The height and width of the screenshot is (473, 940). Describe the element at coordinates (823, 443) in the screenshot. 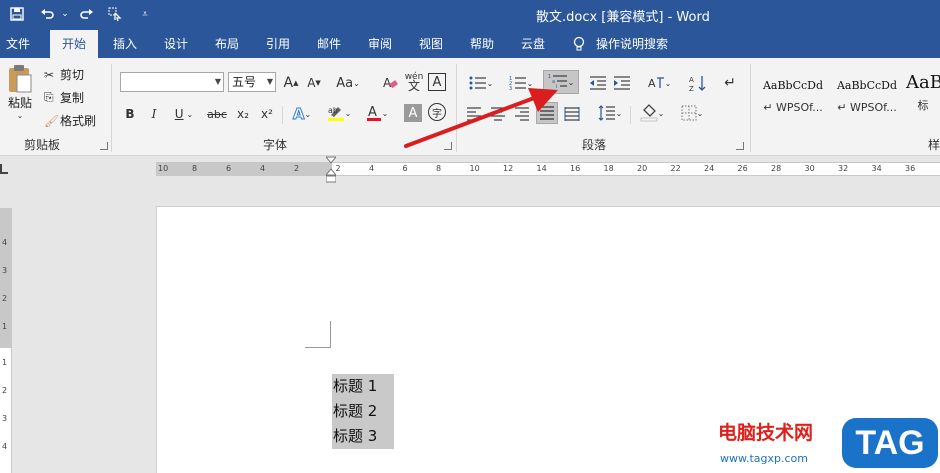

I see `site-watermark: 电脑技术网 www.tagxp.com TAG` at that location.